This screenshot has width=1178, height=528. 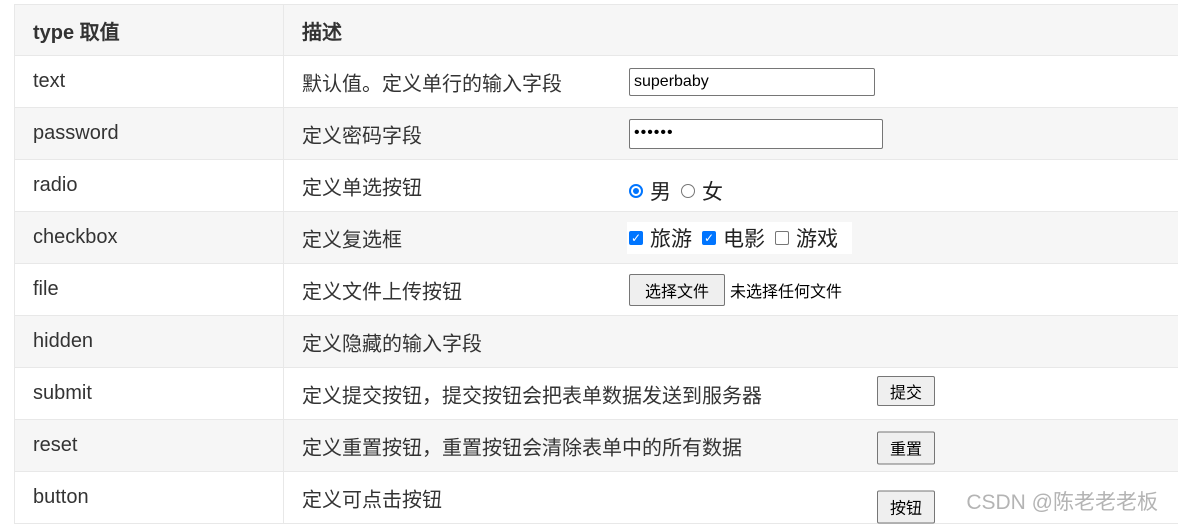 I want to click on demo-area: 选择文件 未选择任何文件, so click(x=736, y=289).